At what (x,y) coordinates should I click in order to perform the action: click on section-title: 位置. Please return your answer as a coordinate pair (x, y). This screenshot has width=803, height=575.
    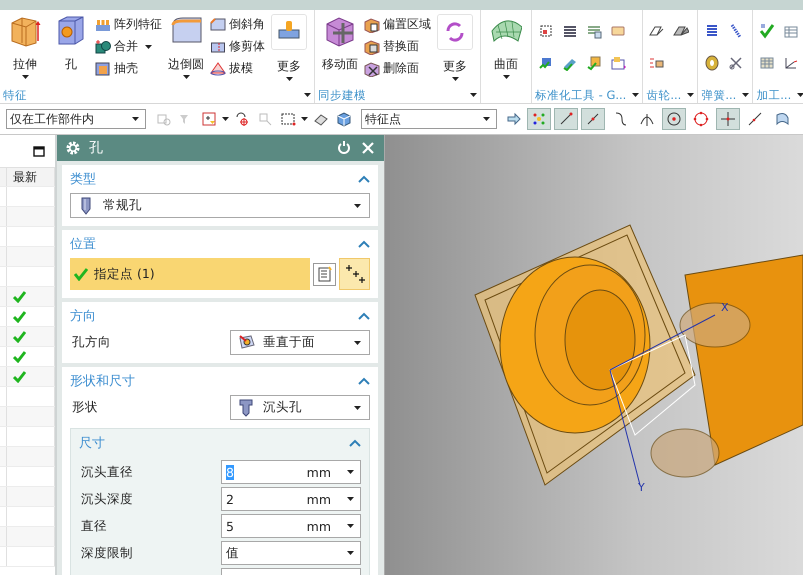
    Looking at the image, I should click on (83, 244).